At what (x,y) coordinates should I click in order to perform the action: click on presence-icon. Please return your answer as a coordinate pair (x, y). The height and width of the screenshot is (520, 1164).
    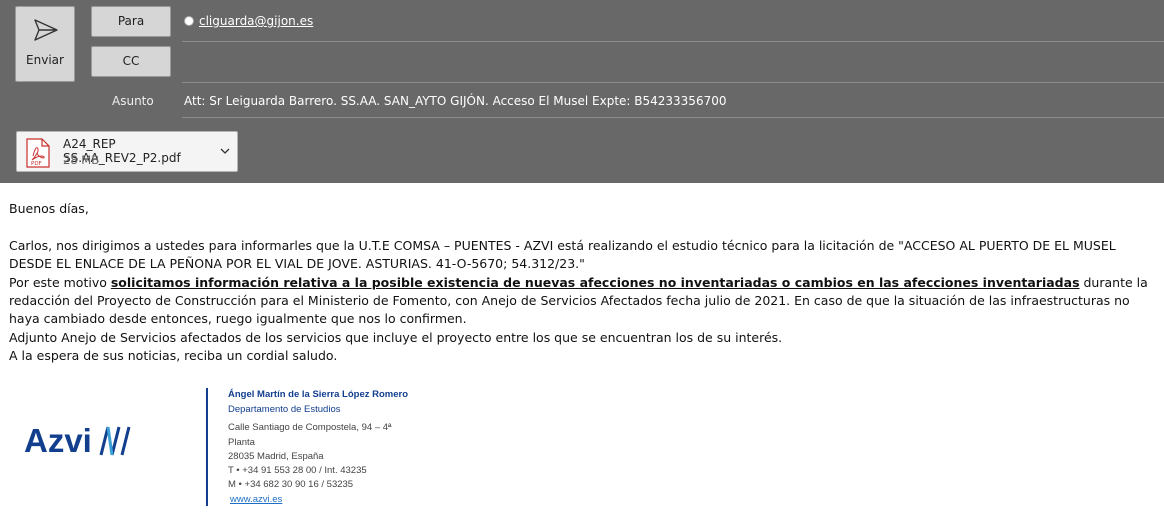
    Looking at the image, I should click on (189, 21).